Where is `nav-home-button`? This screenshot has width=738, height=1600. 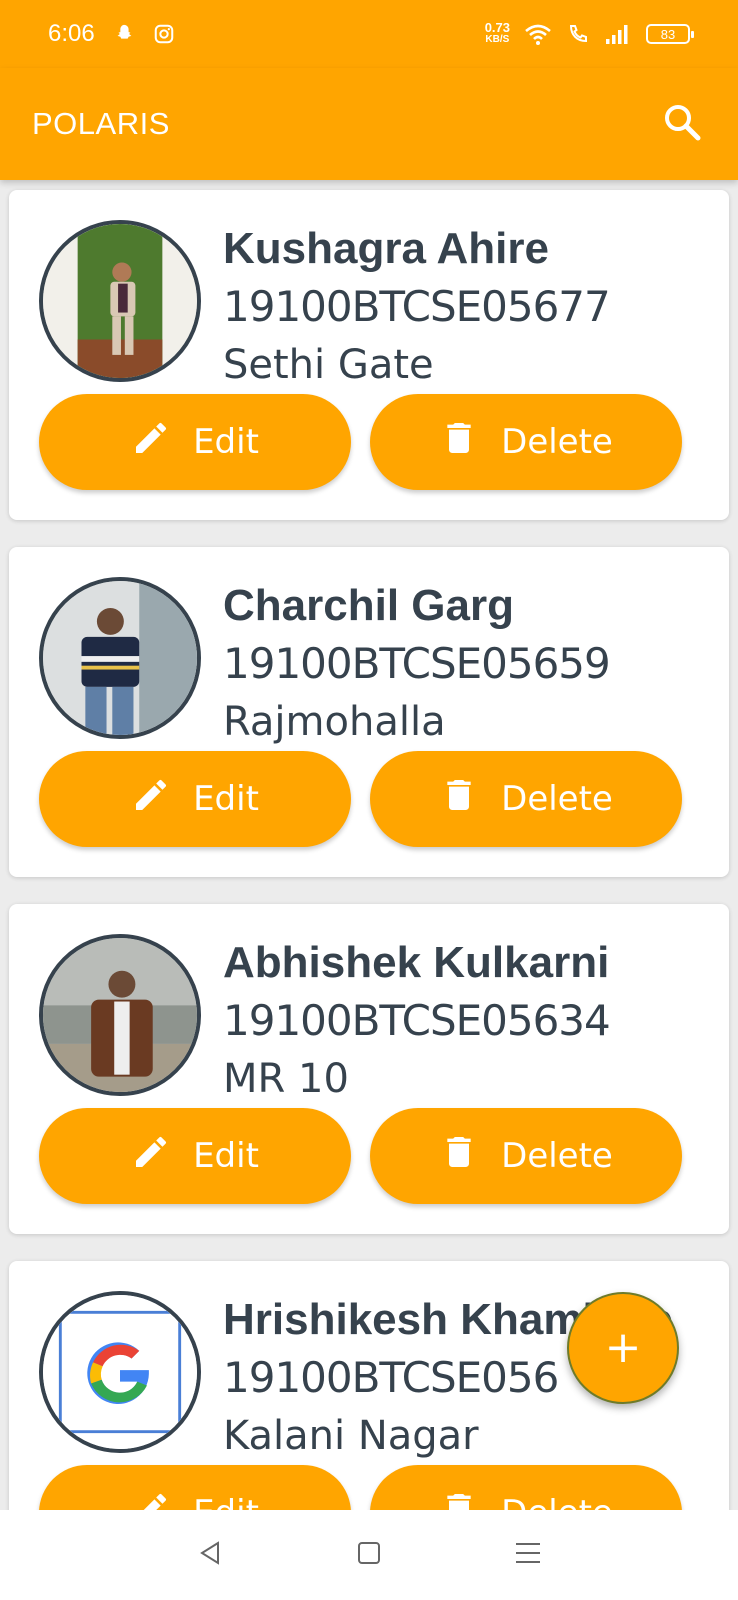
nav-home-button is located at coordinates (369, 1555).